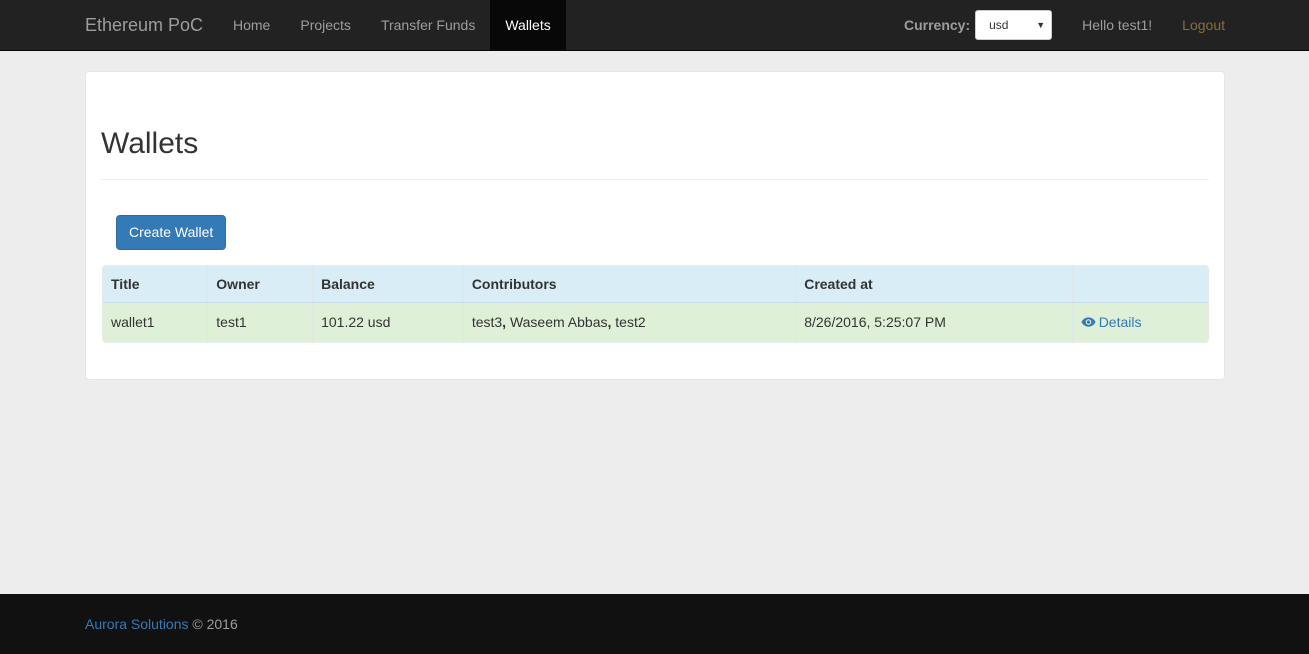  What do you see at coordinates (1014, 25) in the screenshot?
I see `currency-select: usd ▼` at bounding box center [1014, 25].